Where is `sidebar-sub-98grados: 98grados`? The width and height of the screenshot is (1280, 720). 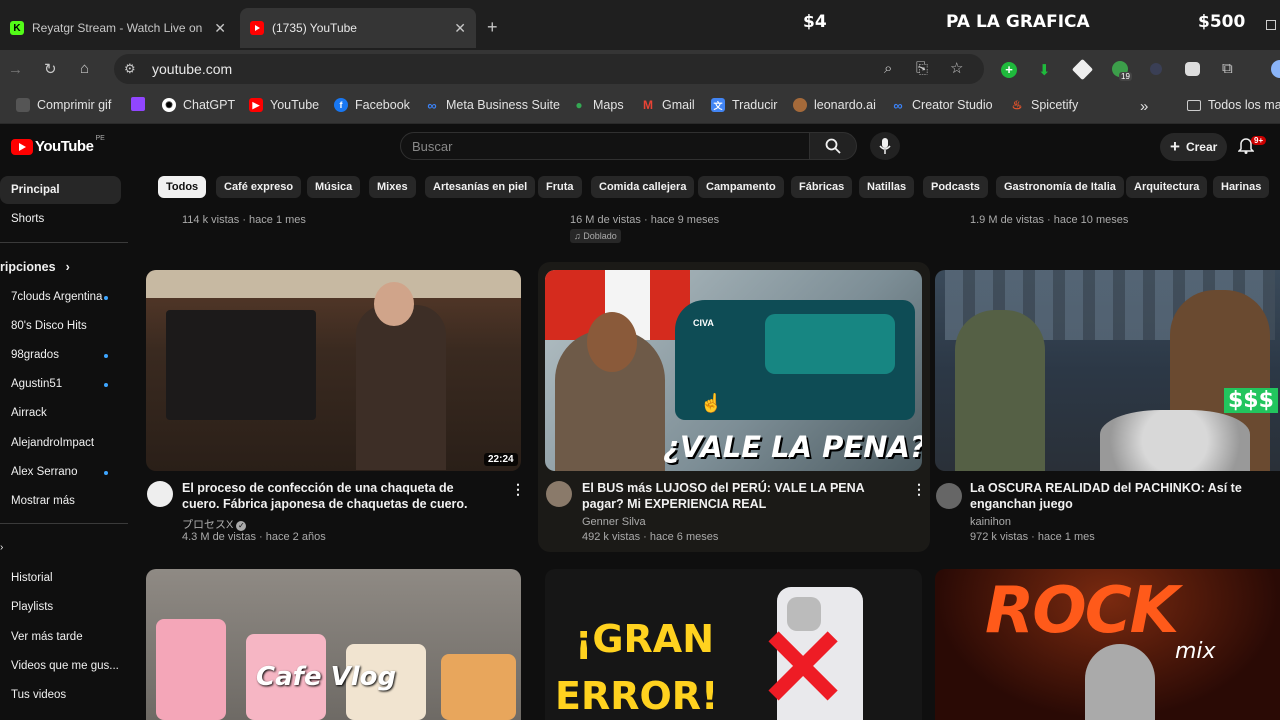 sidebar-sub-98grados: 98grados is located at coordinates (35, 355).